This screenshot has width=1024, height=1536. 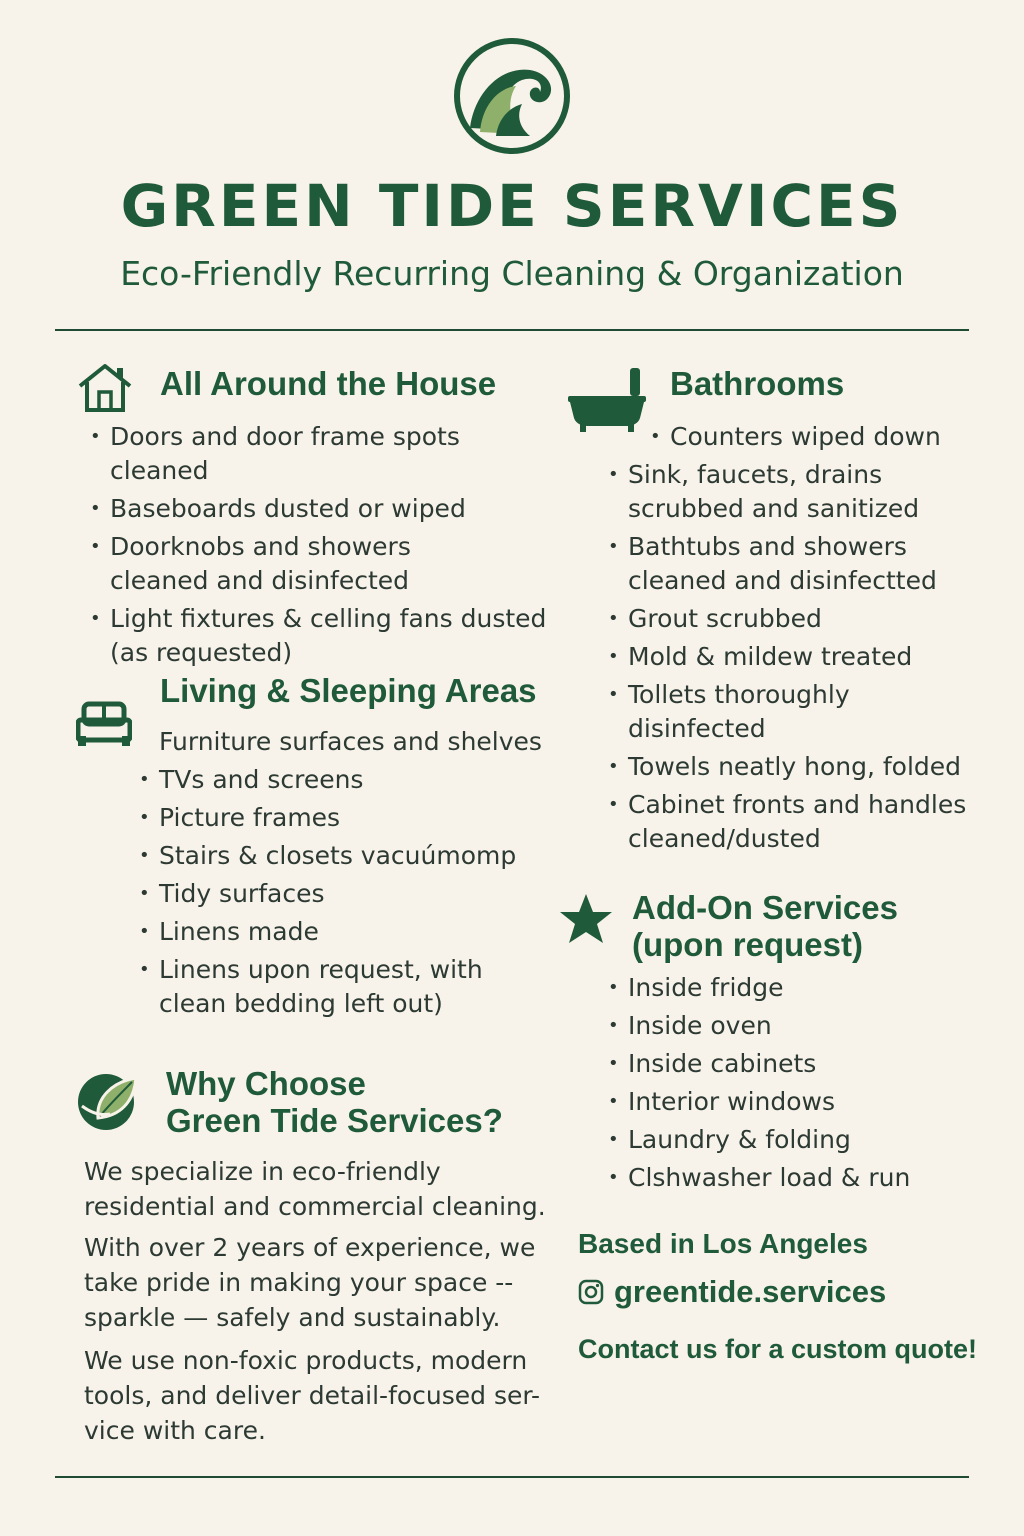 What do you see at coordinates (512, 96) in the screenshot?
I see `wave-logo-icon` at bounding box center [512, 96].